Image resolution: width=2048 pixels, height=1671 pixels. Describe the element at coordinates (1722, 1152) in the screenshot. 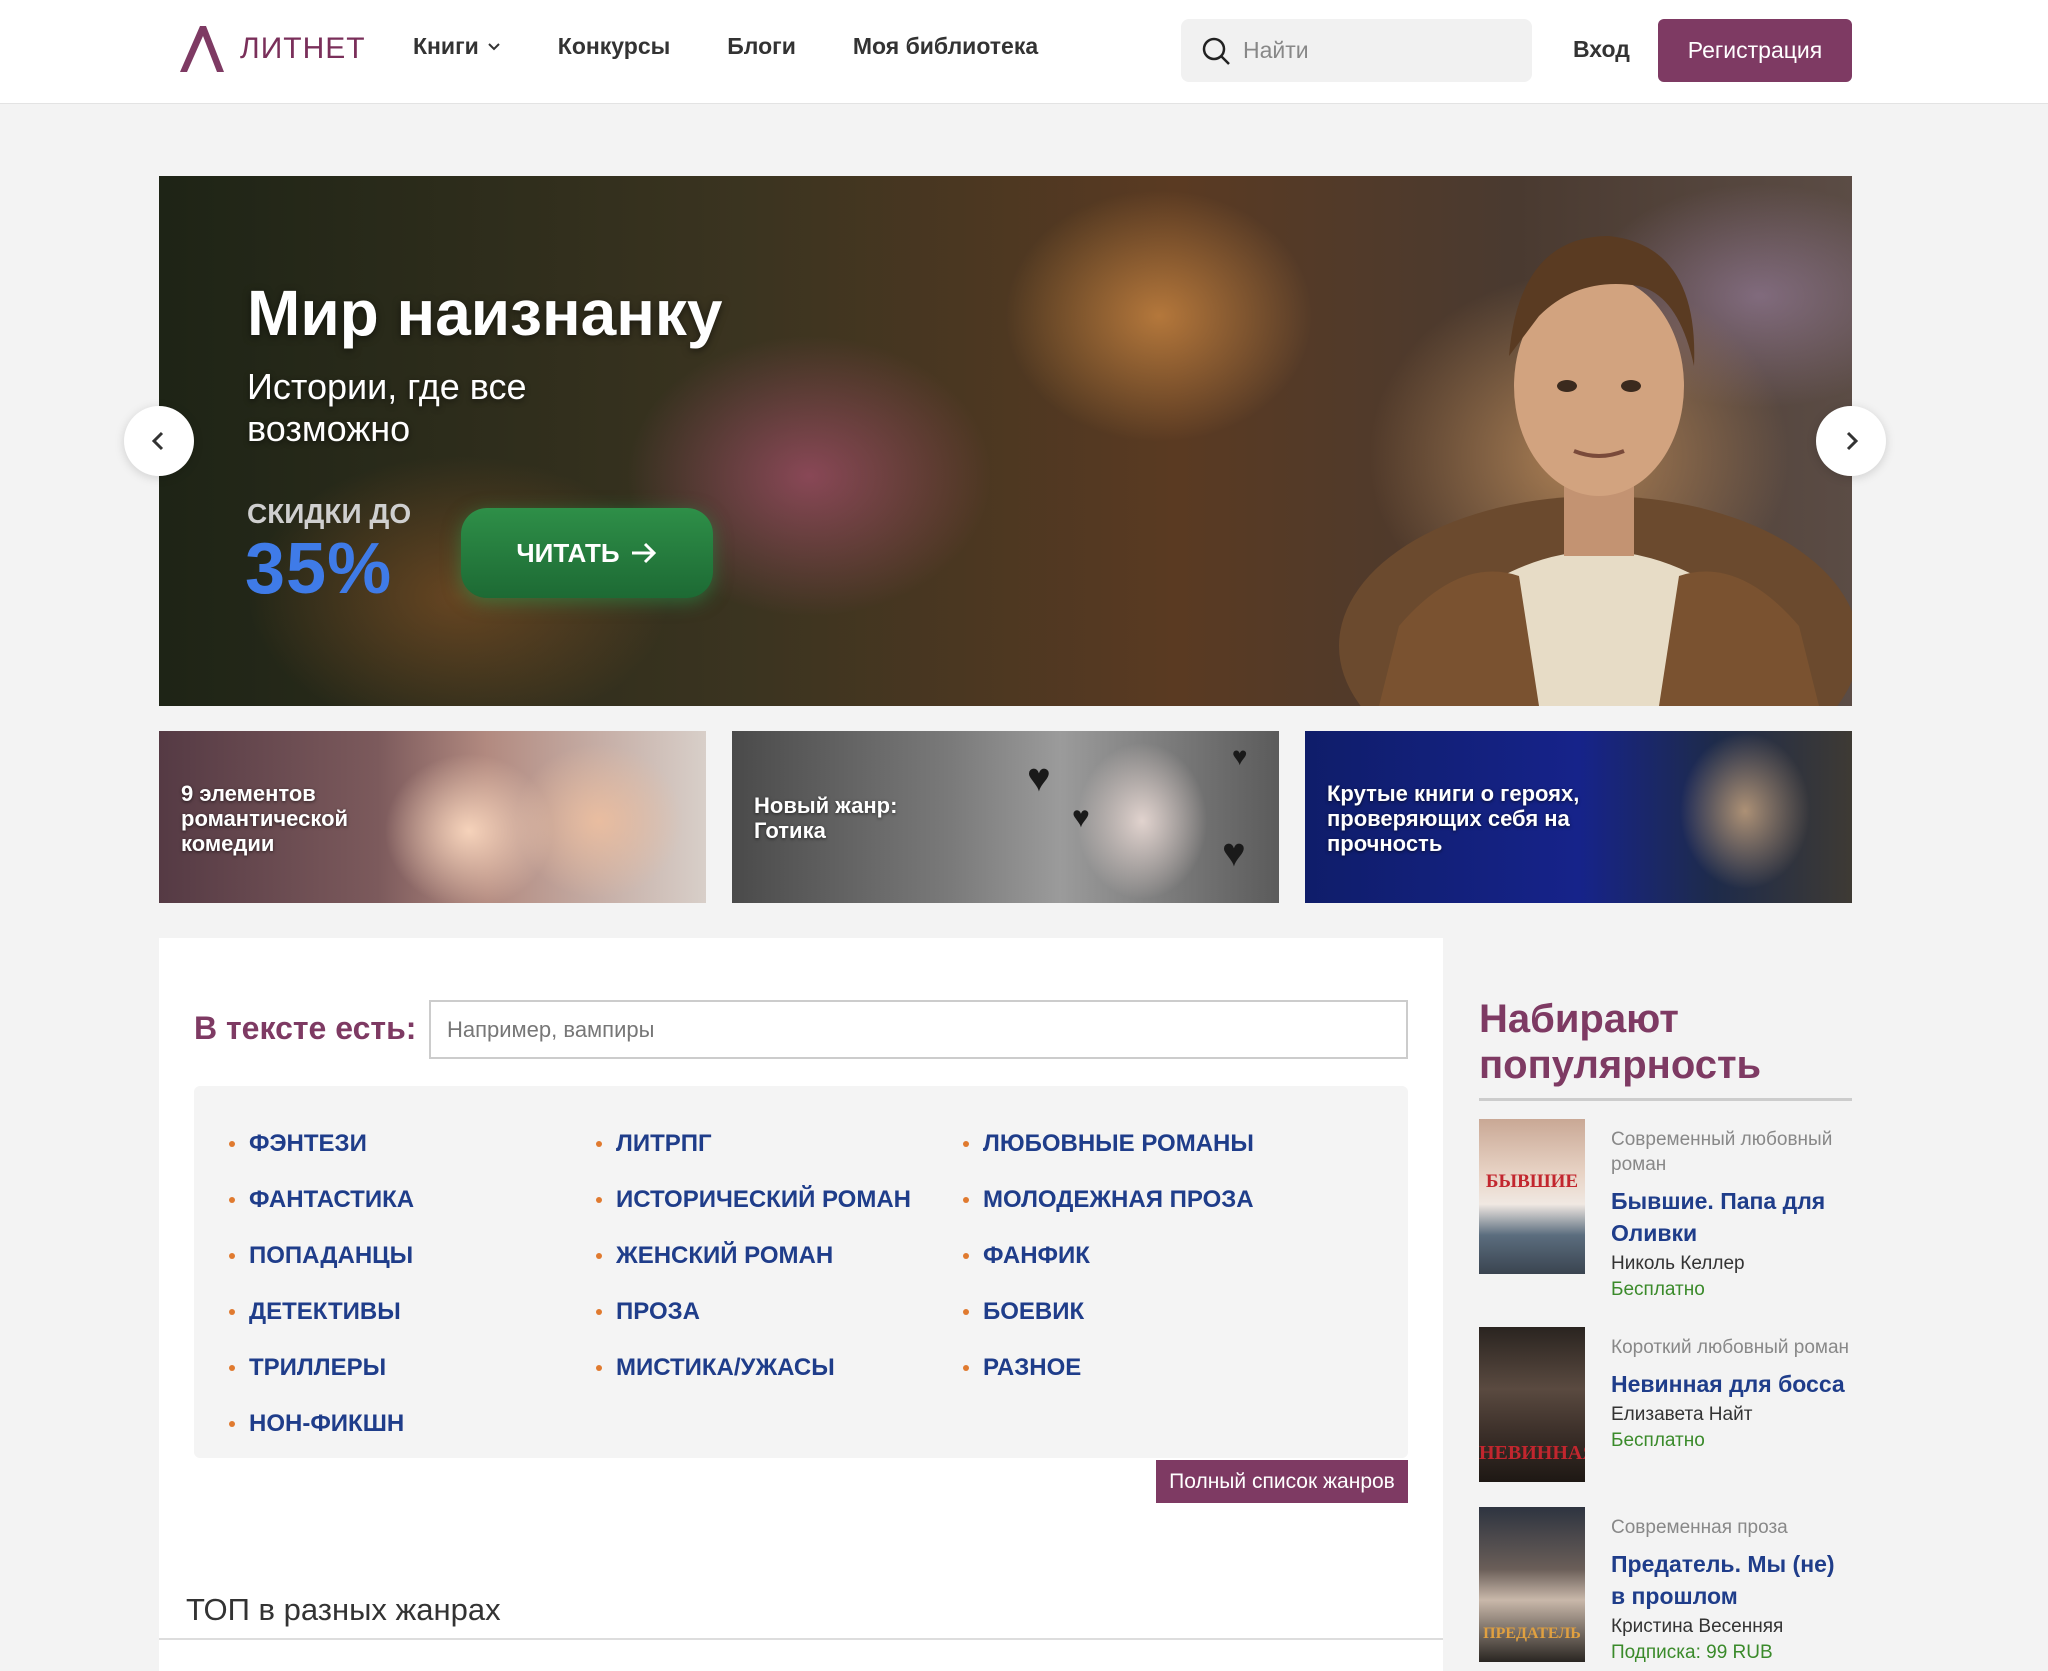

I see `book-genre: Современный любовный роман` at that location.